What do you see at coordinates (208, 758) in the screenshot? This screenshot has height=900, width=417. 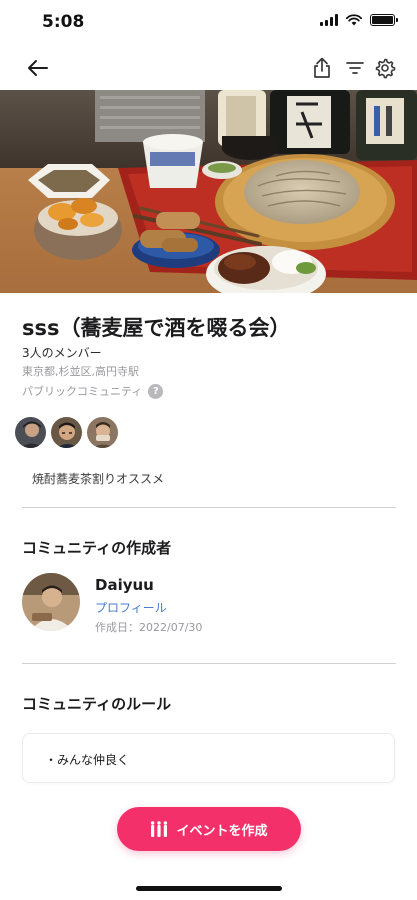 I see `rules-box: ・みんな仲良く` at bounding box center [208, 758].